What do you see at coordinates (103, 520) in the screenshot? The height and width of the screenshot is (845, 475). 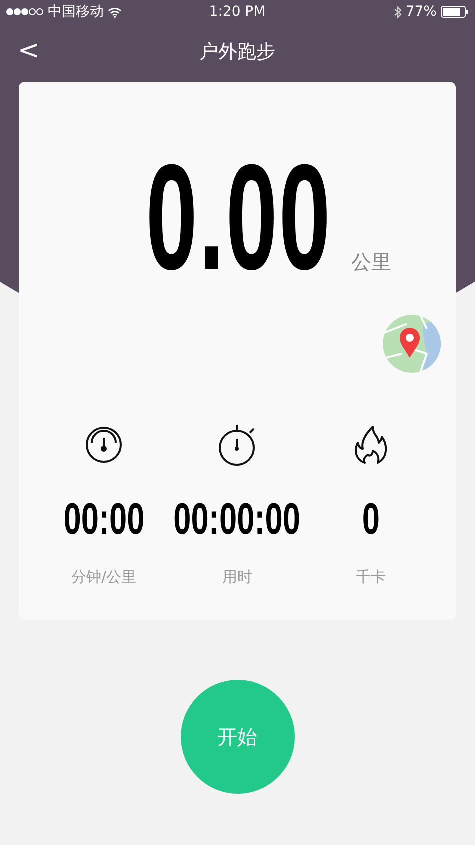 I see `stat-value: 00:00` at bounding box center [103, 520].